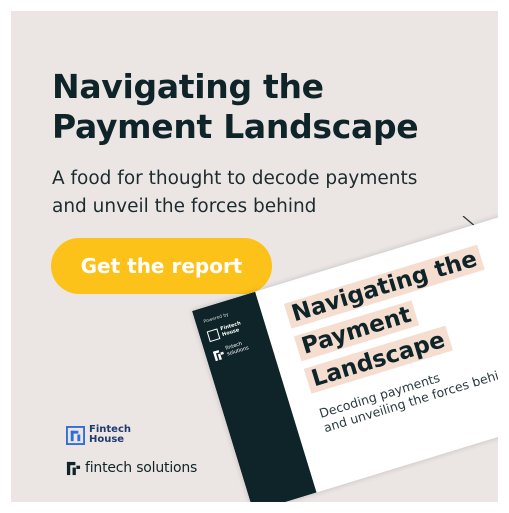  I want to click on subtitle-line-1: A food for thought to decode payments, so click(235, 178).